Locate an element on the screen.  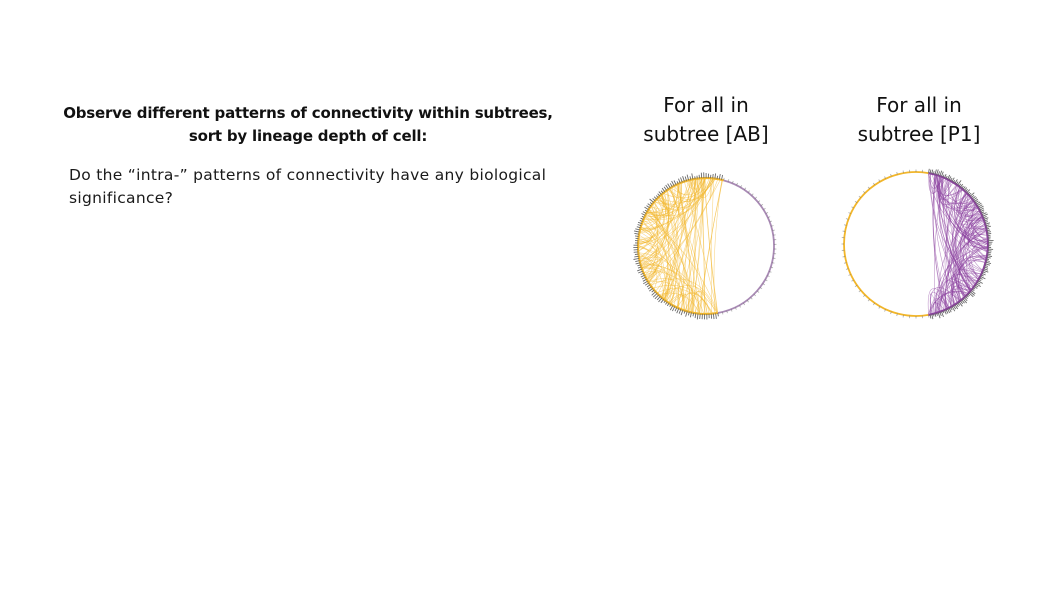
heading-line-2: sort by lineage depth of cell: is located at coordinates (308, 136).